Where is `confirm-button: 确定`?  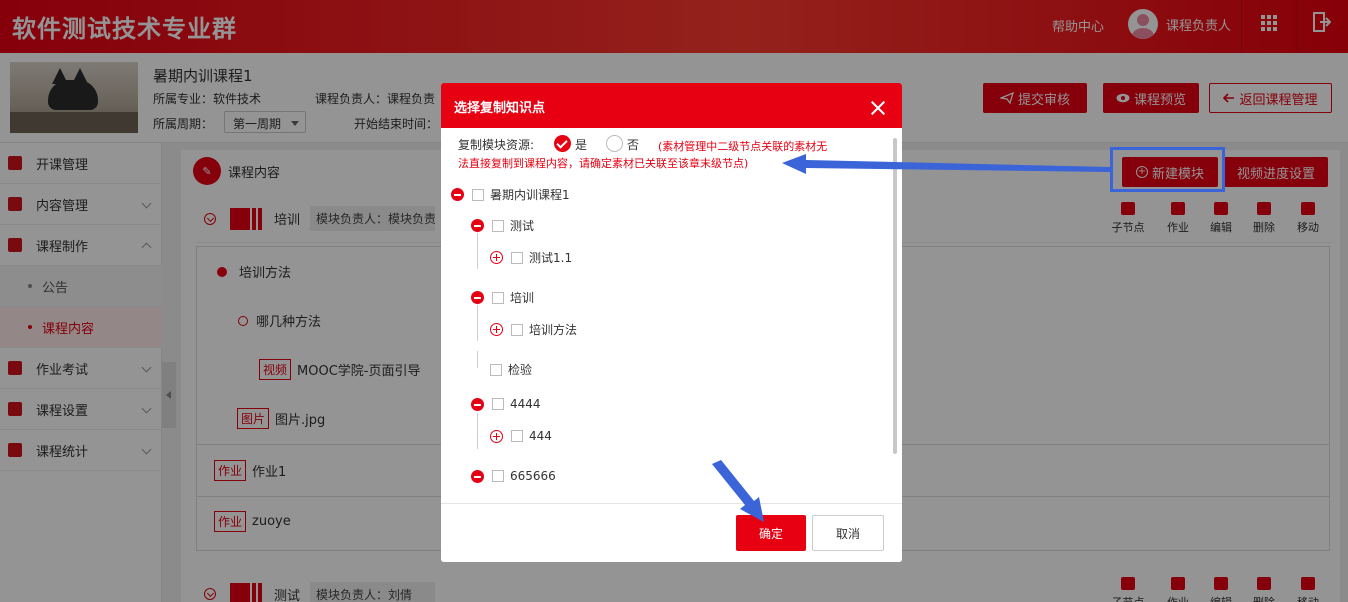
confirm-button: 确定 is located at coordinates (771, 533).